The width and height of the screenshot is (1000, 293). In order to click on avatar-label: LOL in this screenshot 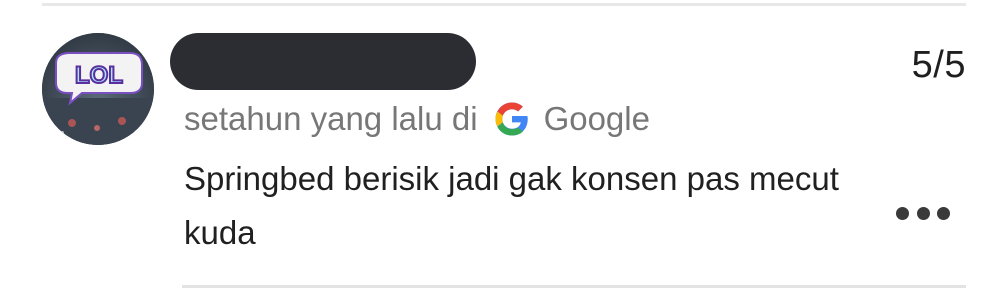, I will do `click(99, 75)`.